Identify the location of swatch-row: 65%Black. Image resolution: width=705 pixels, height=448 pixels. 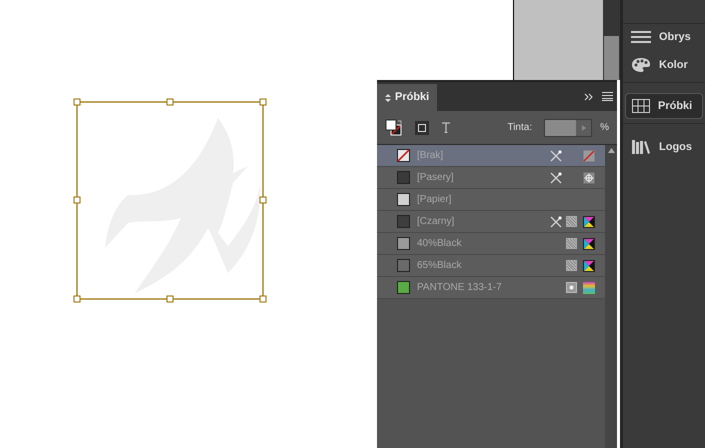
(491, 266).